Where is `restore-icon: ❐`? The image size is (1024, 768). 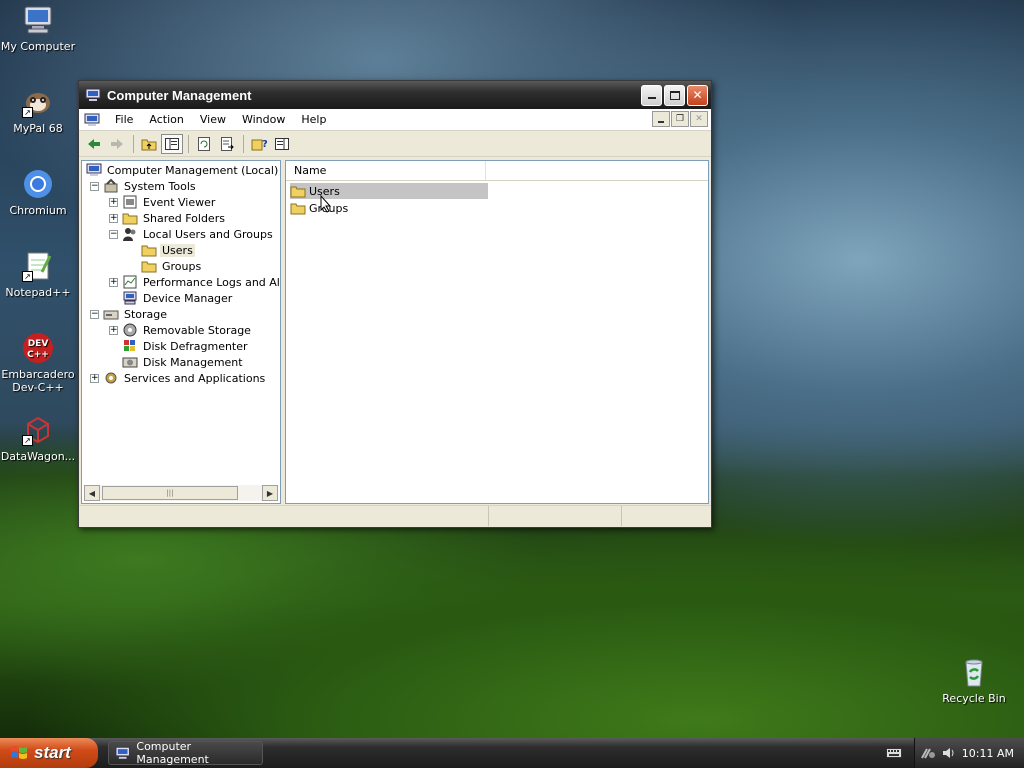 restore-icon: ❐ is located at coordinates (680, 119).